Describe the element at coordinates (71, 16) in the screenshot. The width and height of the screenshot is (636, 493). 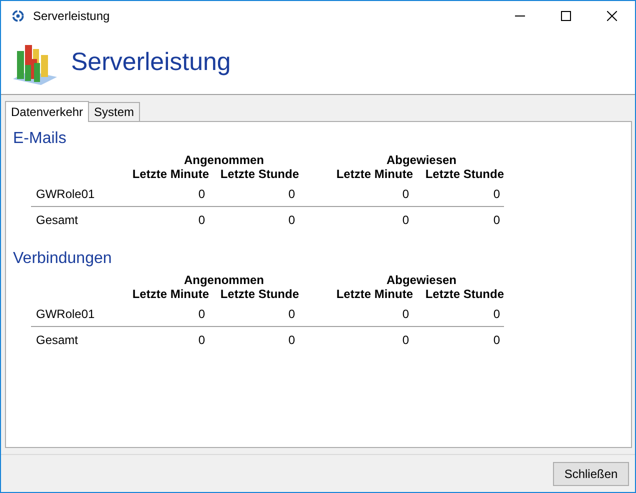
I see `window-title: Serverleistung` at that location.